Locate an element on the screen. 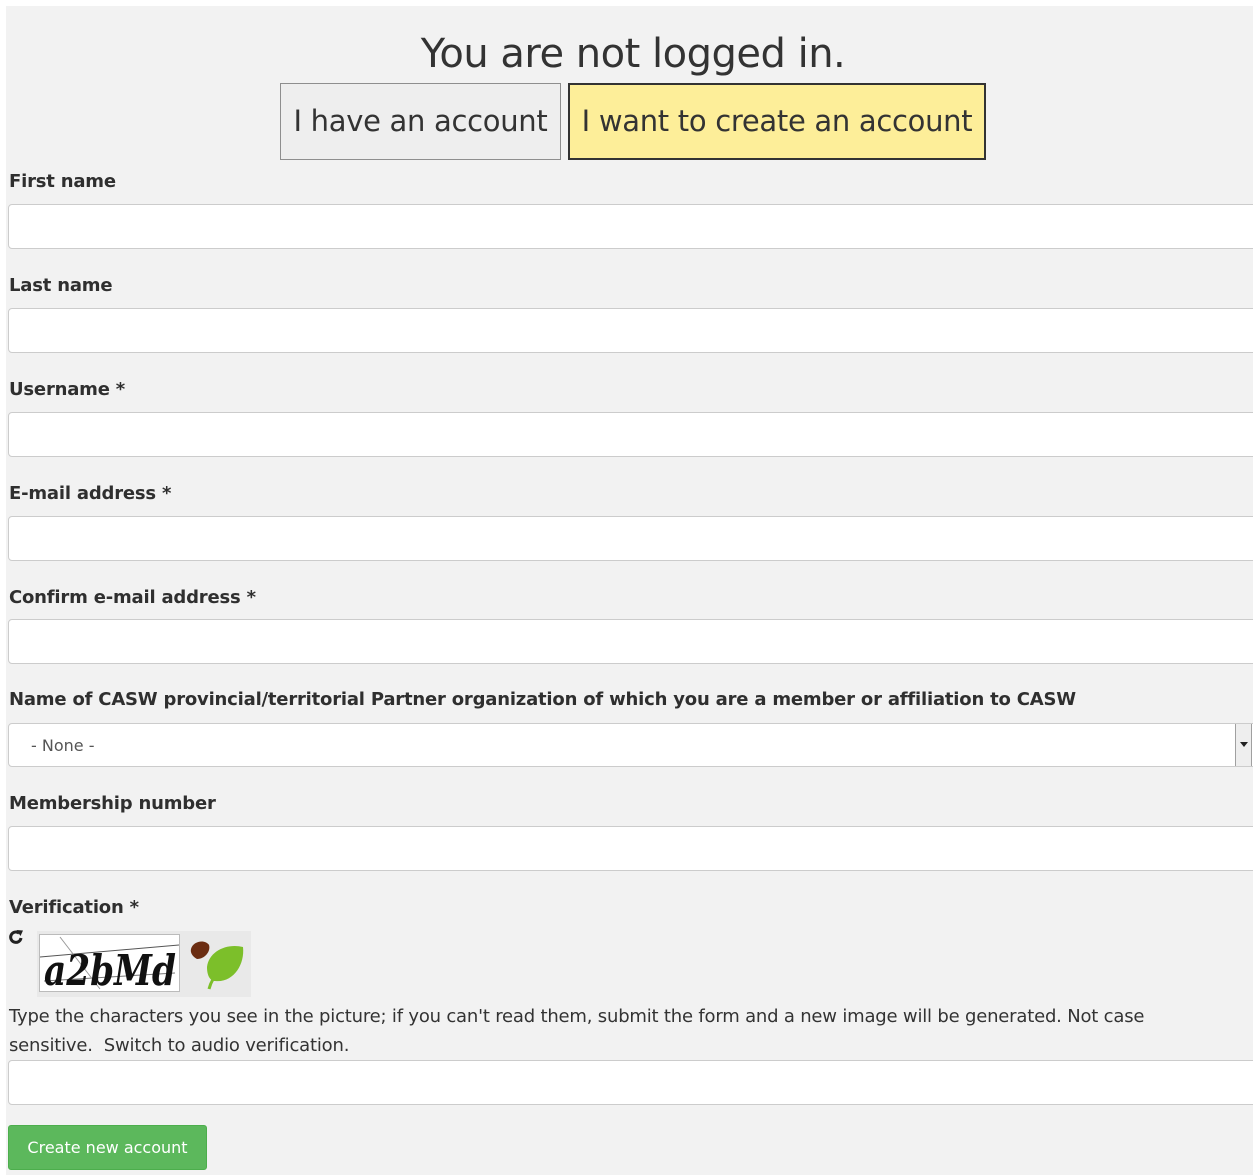  leaf-logo is located at coordinates (217, 965).